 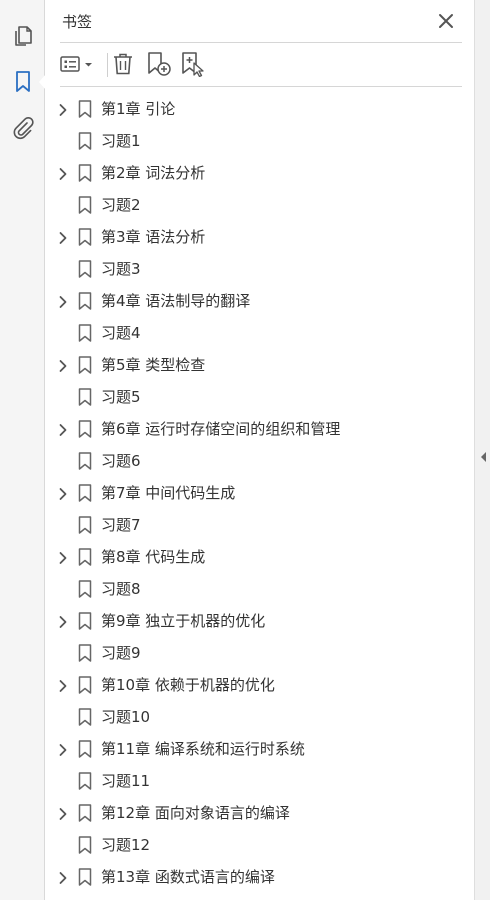 I want to click on bookmark-item: 习题1, so click(x=260, y=141).